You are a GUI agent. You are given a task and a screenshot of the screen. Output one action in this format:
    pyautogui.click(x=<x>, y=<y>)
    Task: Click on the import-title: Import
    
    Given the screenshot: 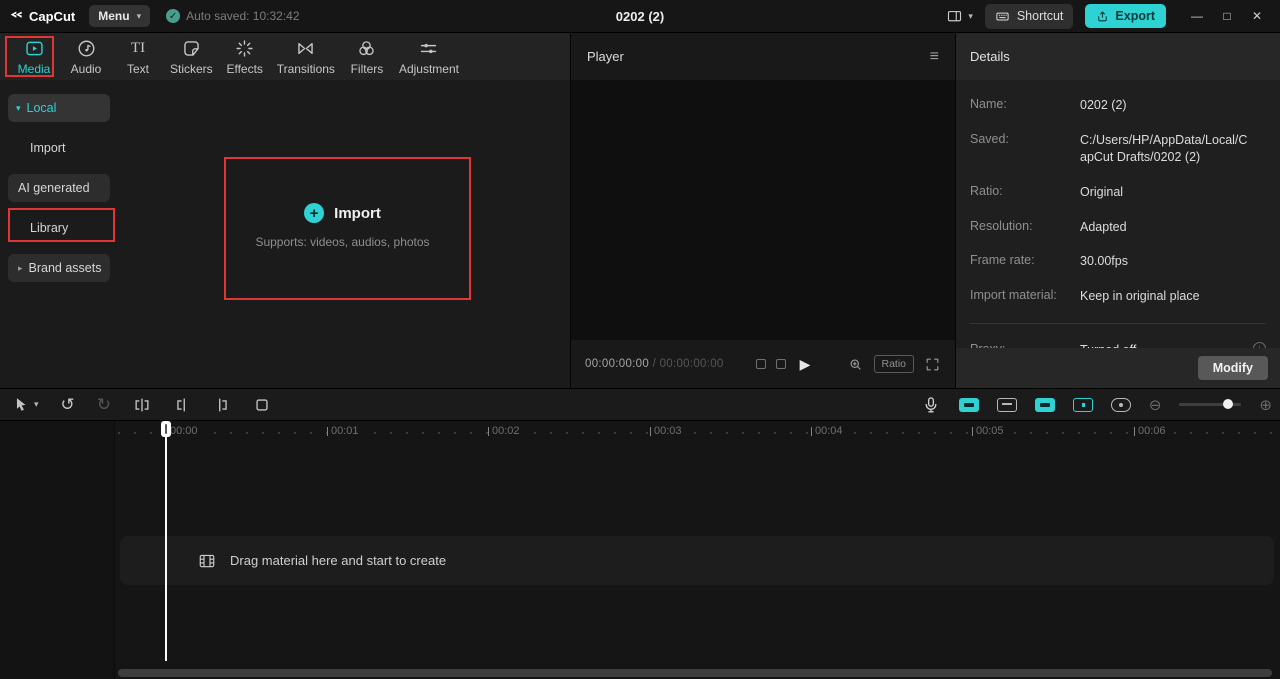 What is the action you would take?
    pyautogui.click(x=357, y=213)
    